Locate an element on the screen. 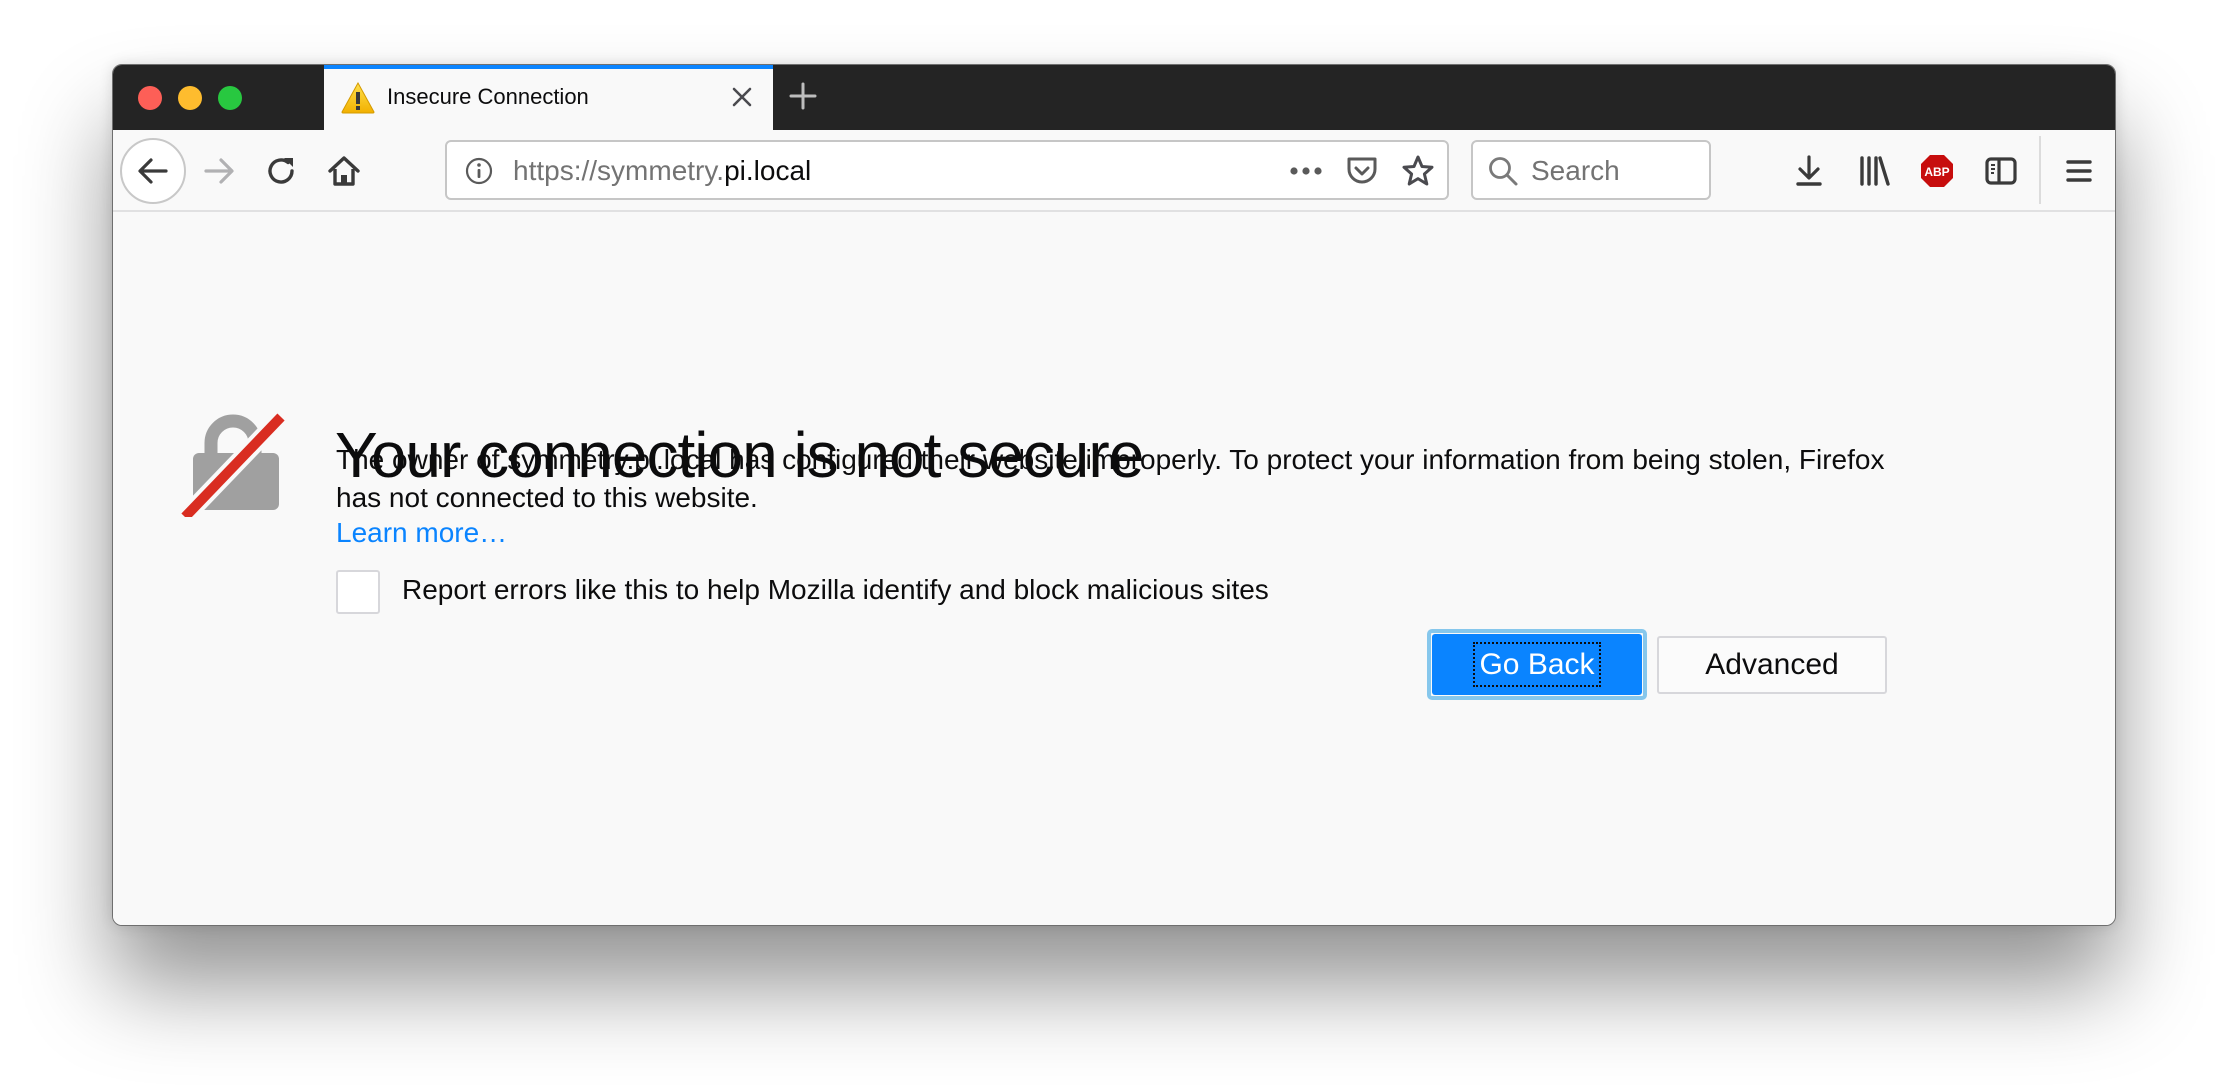 Image resolution: width=2228 pixels, height=1086 pixels. url-bar: https://symmetry.pi.local is located at coordinates (947, 170).